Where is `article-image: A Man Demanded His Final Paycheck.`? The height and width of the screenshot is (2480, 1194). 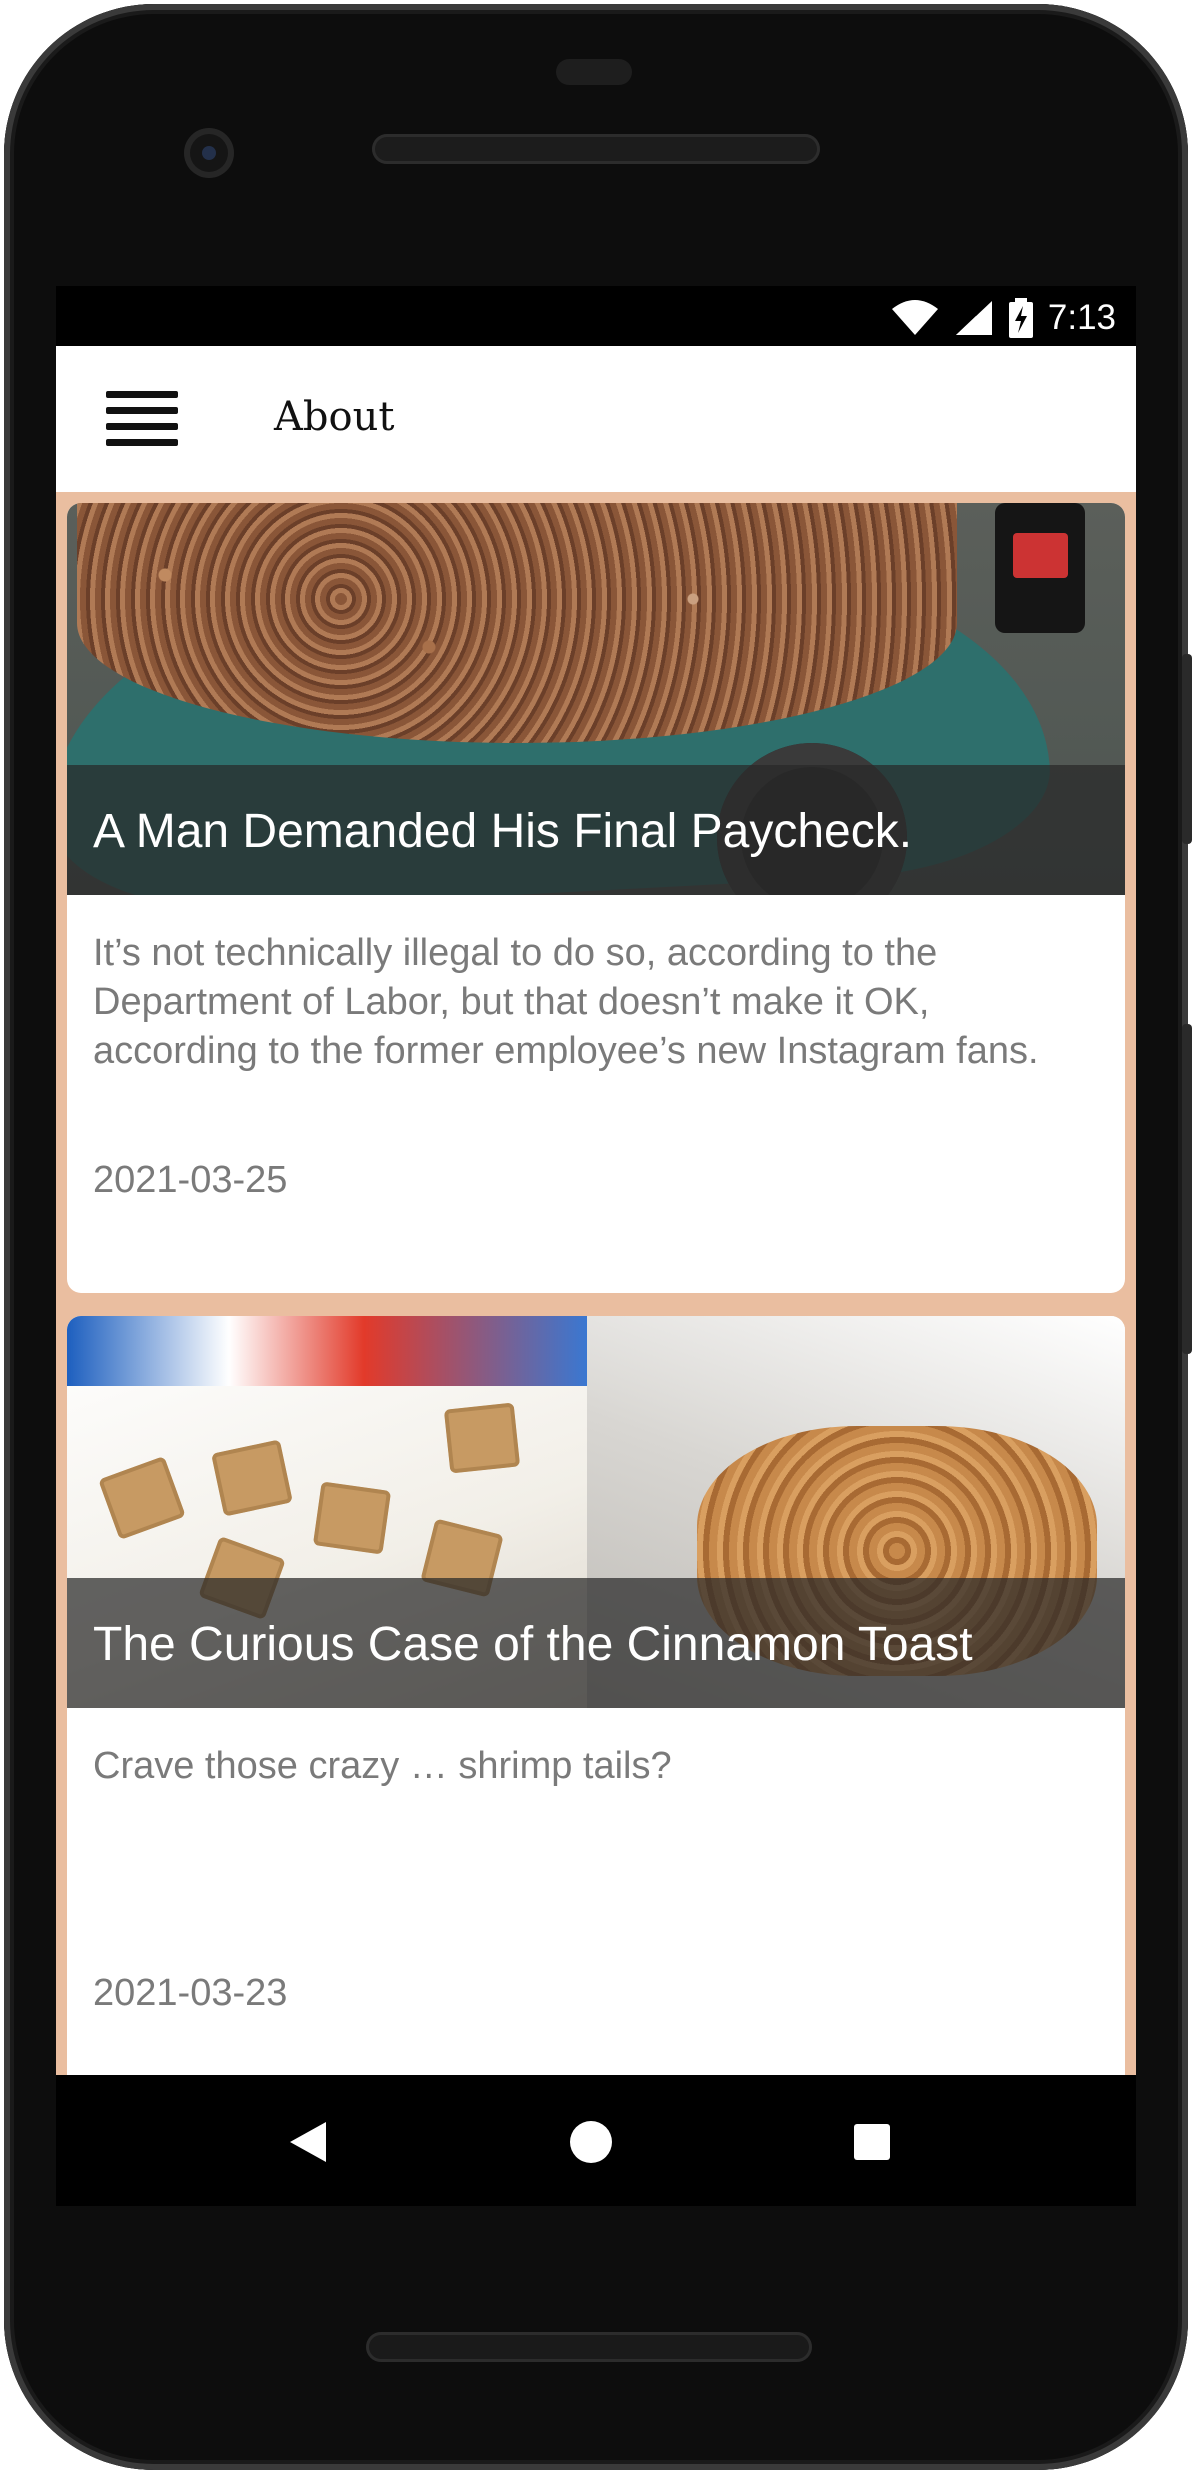
article-image: A Man Demanded His Final Paycheck. is located at coordinates (596, 699).